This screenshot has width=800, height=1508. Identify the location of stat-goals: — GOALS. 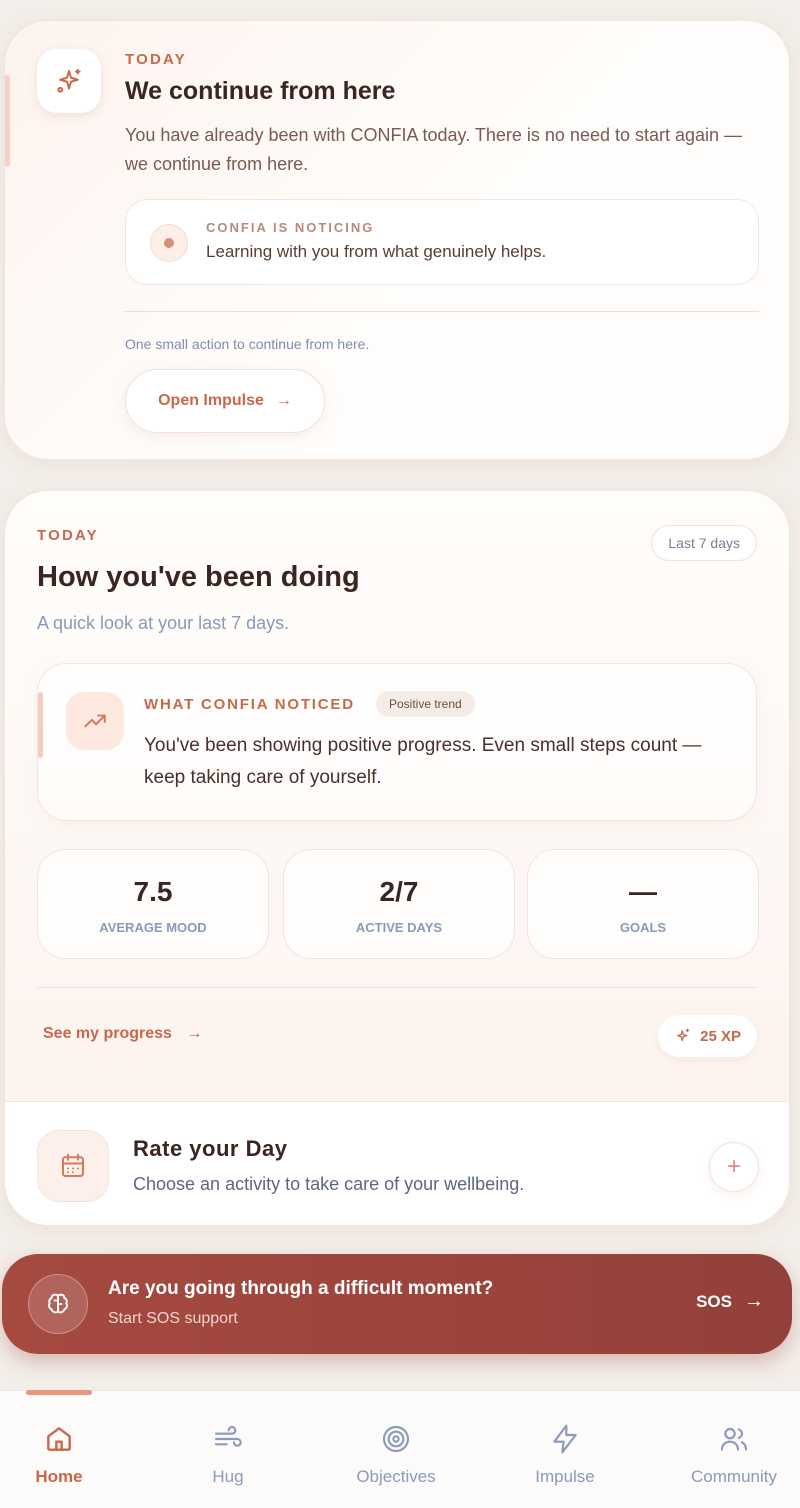
(643, 904).